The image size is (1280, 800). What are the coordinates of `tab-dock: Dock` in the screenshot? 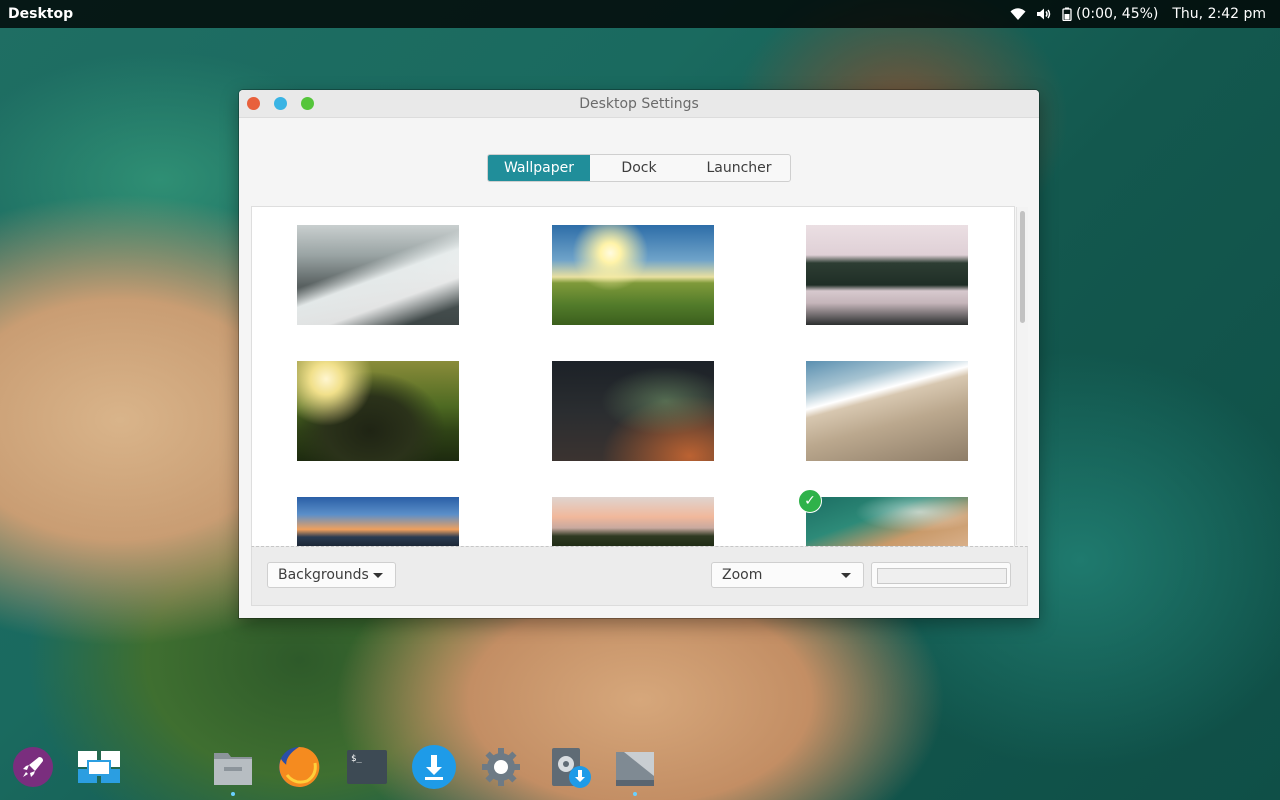 It's located at (639, 168).